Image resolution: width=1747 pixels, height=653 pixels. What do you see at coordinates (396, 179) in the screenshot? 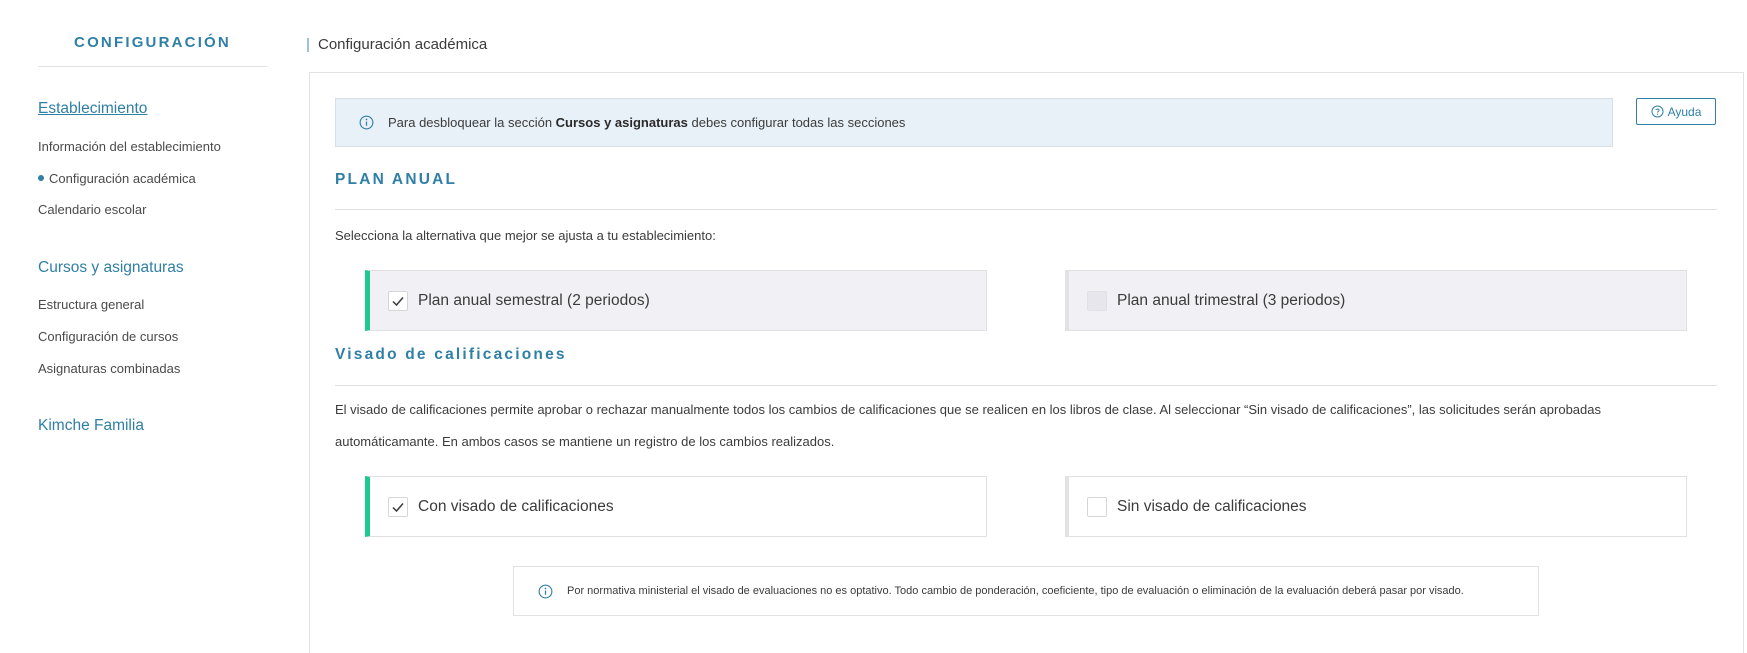
I see `plan-anual-title: PLAN ANUAL` at bounding box center [396, 179].